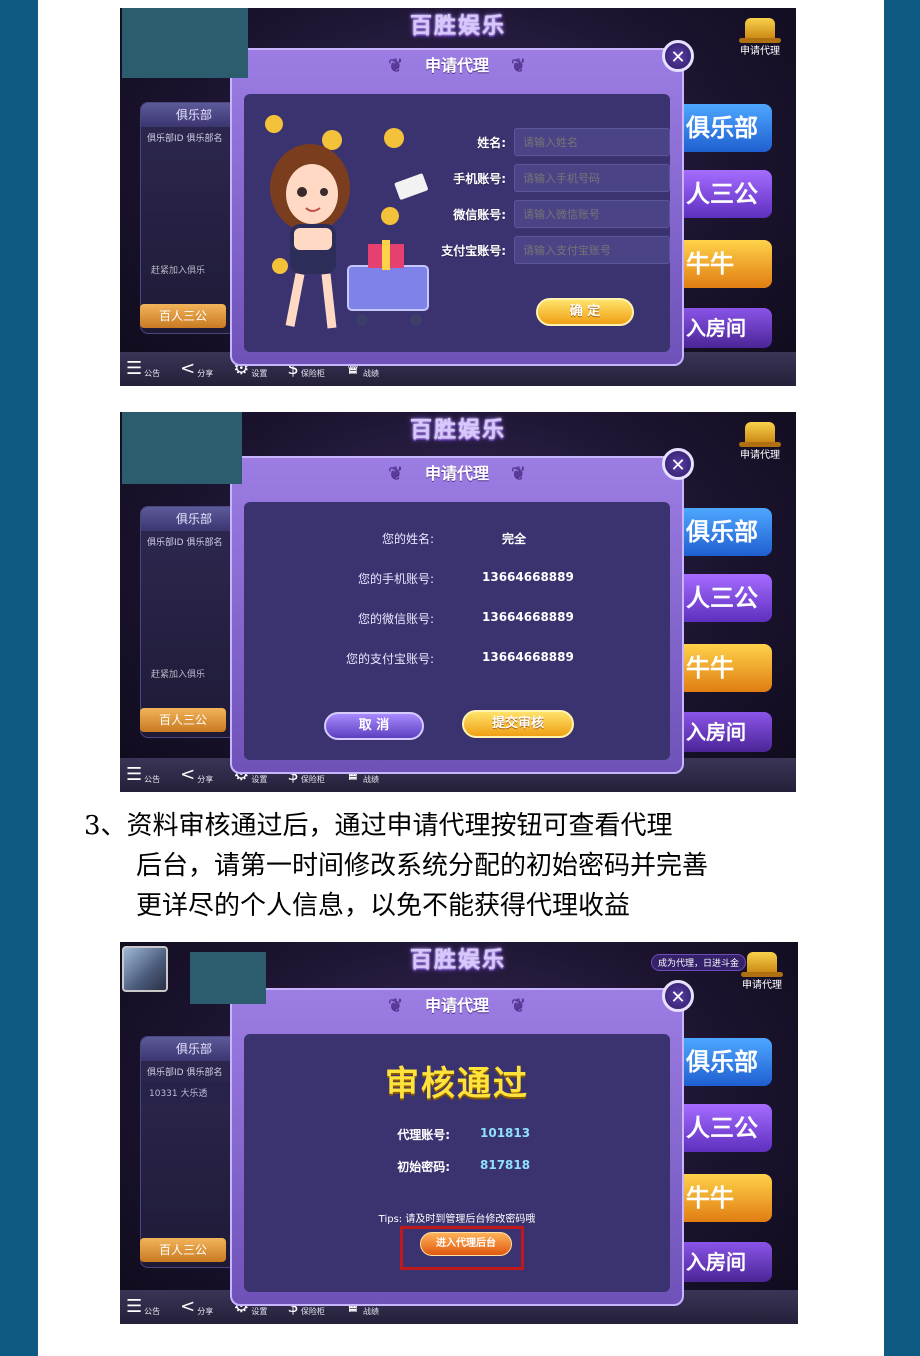 Image resolution: width=920 pixels, height=1356 pixels. What do you see at coordinates (698, 962) in the screenshot?
I see `promo-badge: 成为代理，日进斗金` at bounding box center [698, 962].